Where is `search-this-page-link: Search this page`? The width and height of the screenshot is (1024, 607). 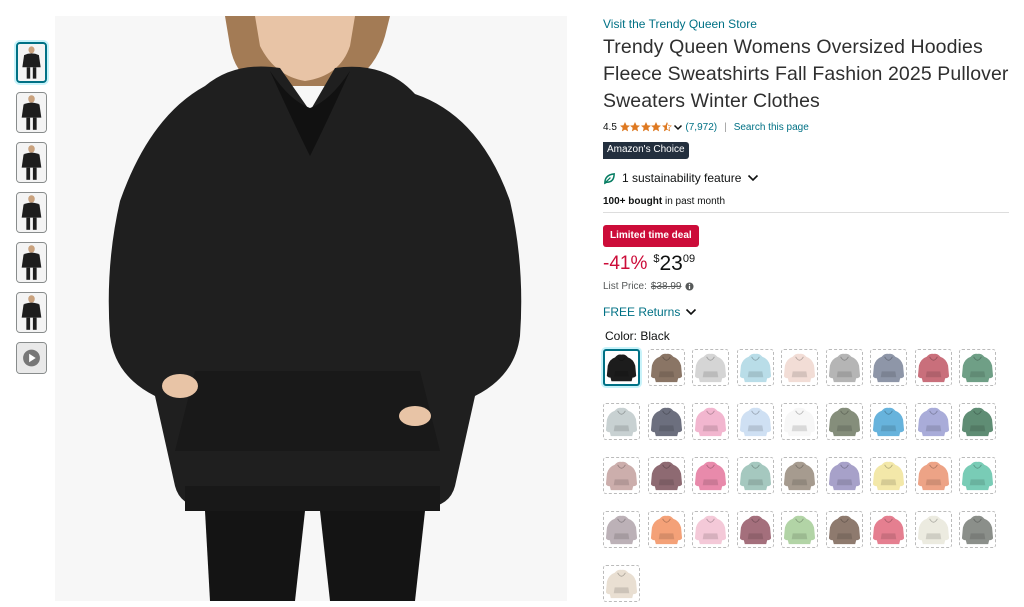
search-this-page-link: Search this page is located at coordinates (771, 127).